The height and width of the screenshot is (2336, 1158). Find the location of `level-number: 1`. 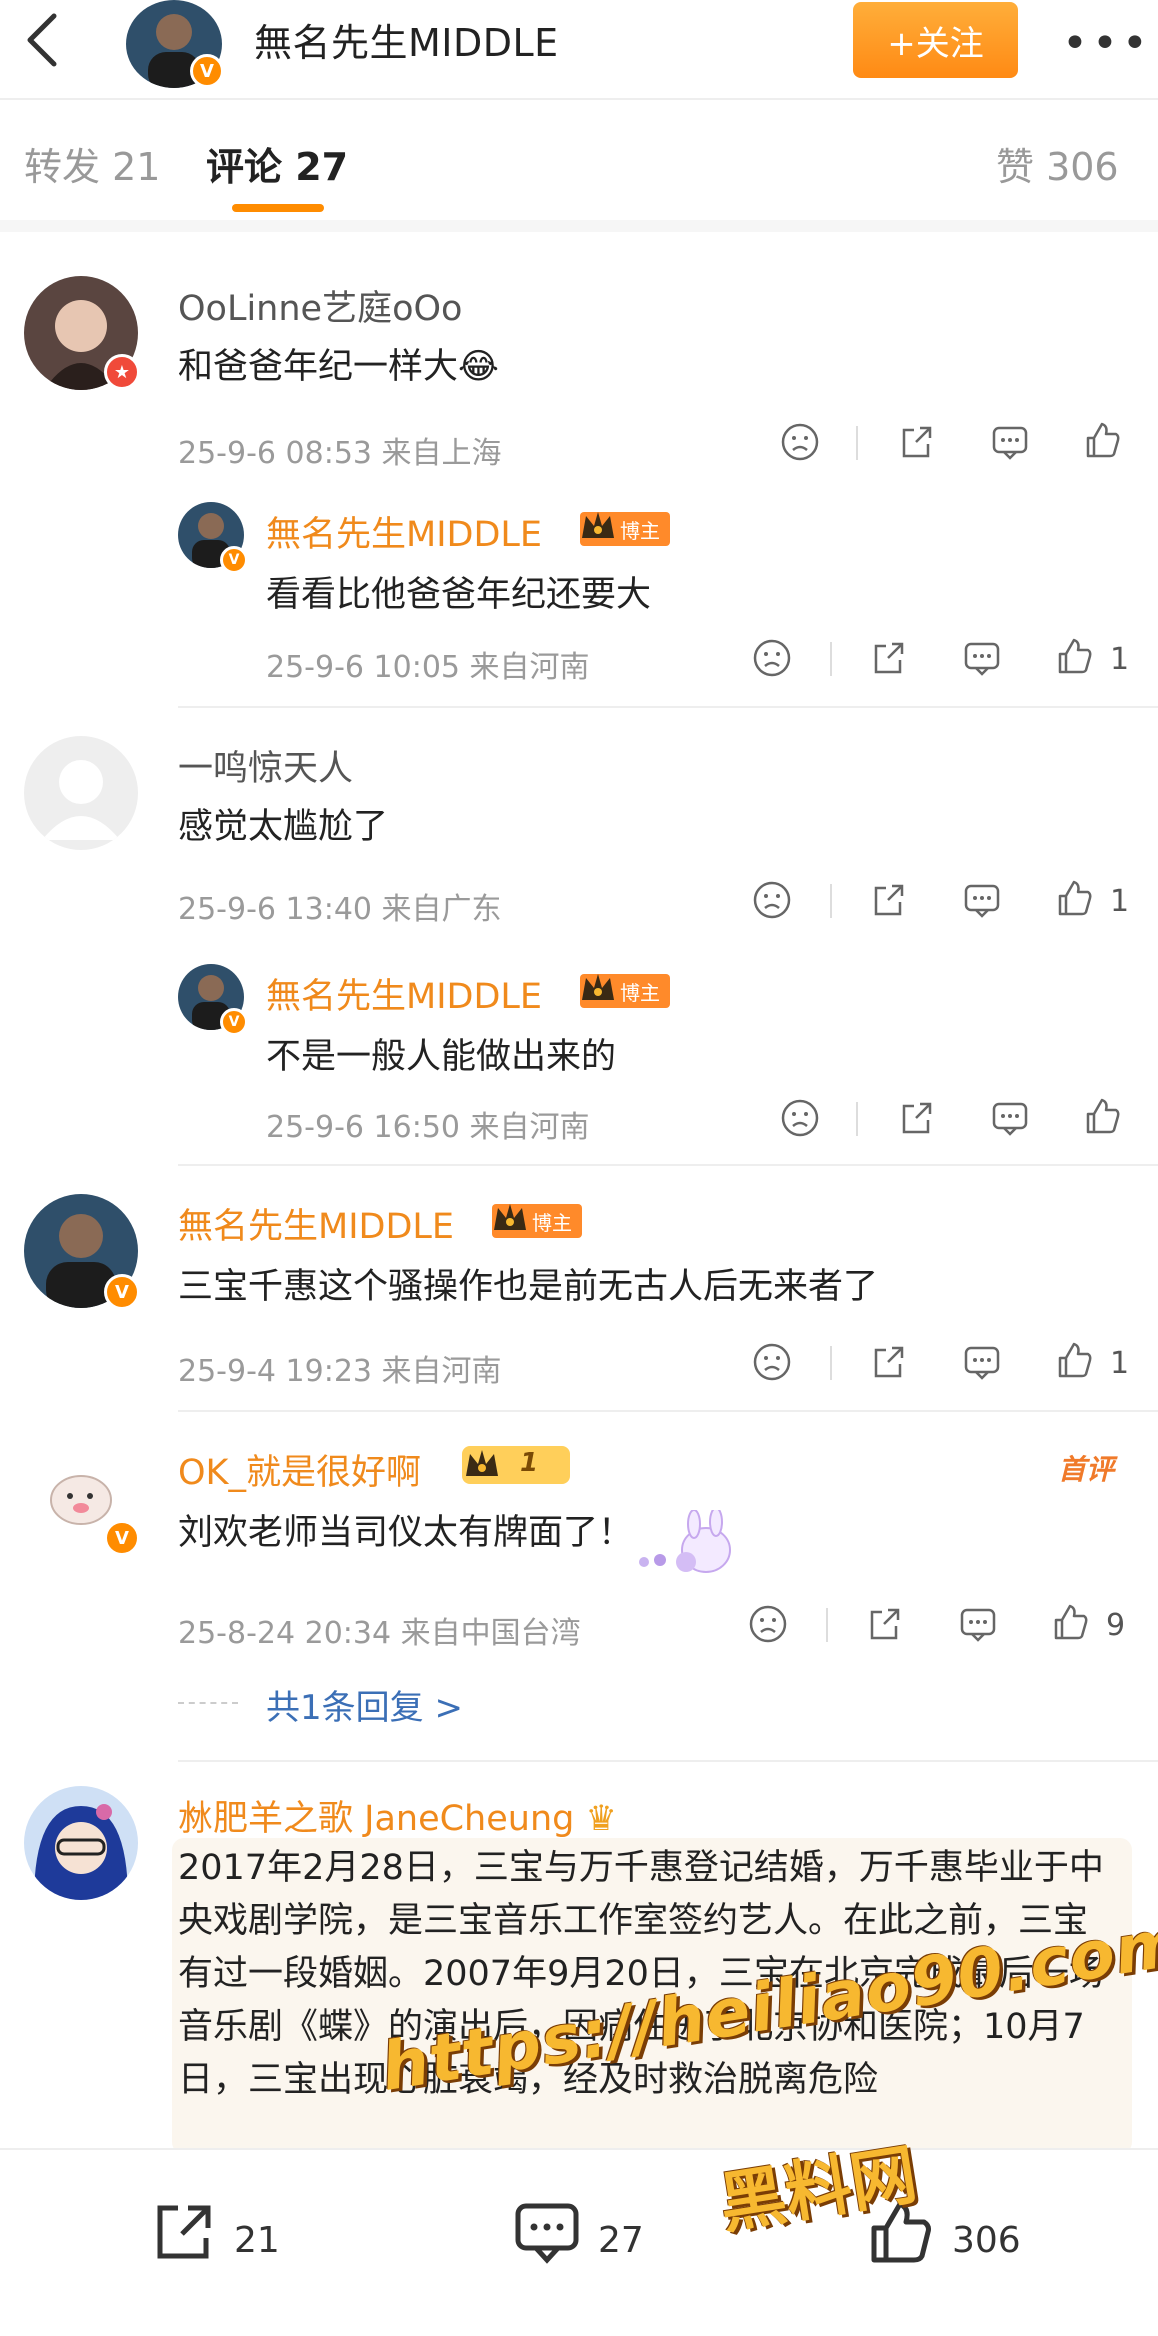

level-number: 1 is located at coordinates (529, 1463).